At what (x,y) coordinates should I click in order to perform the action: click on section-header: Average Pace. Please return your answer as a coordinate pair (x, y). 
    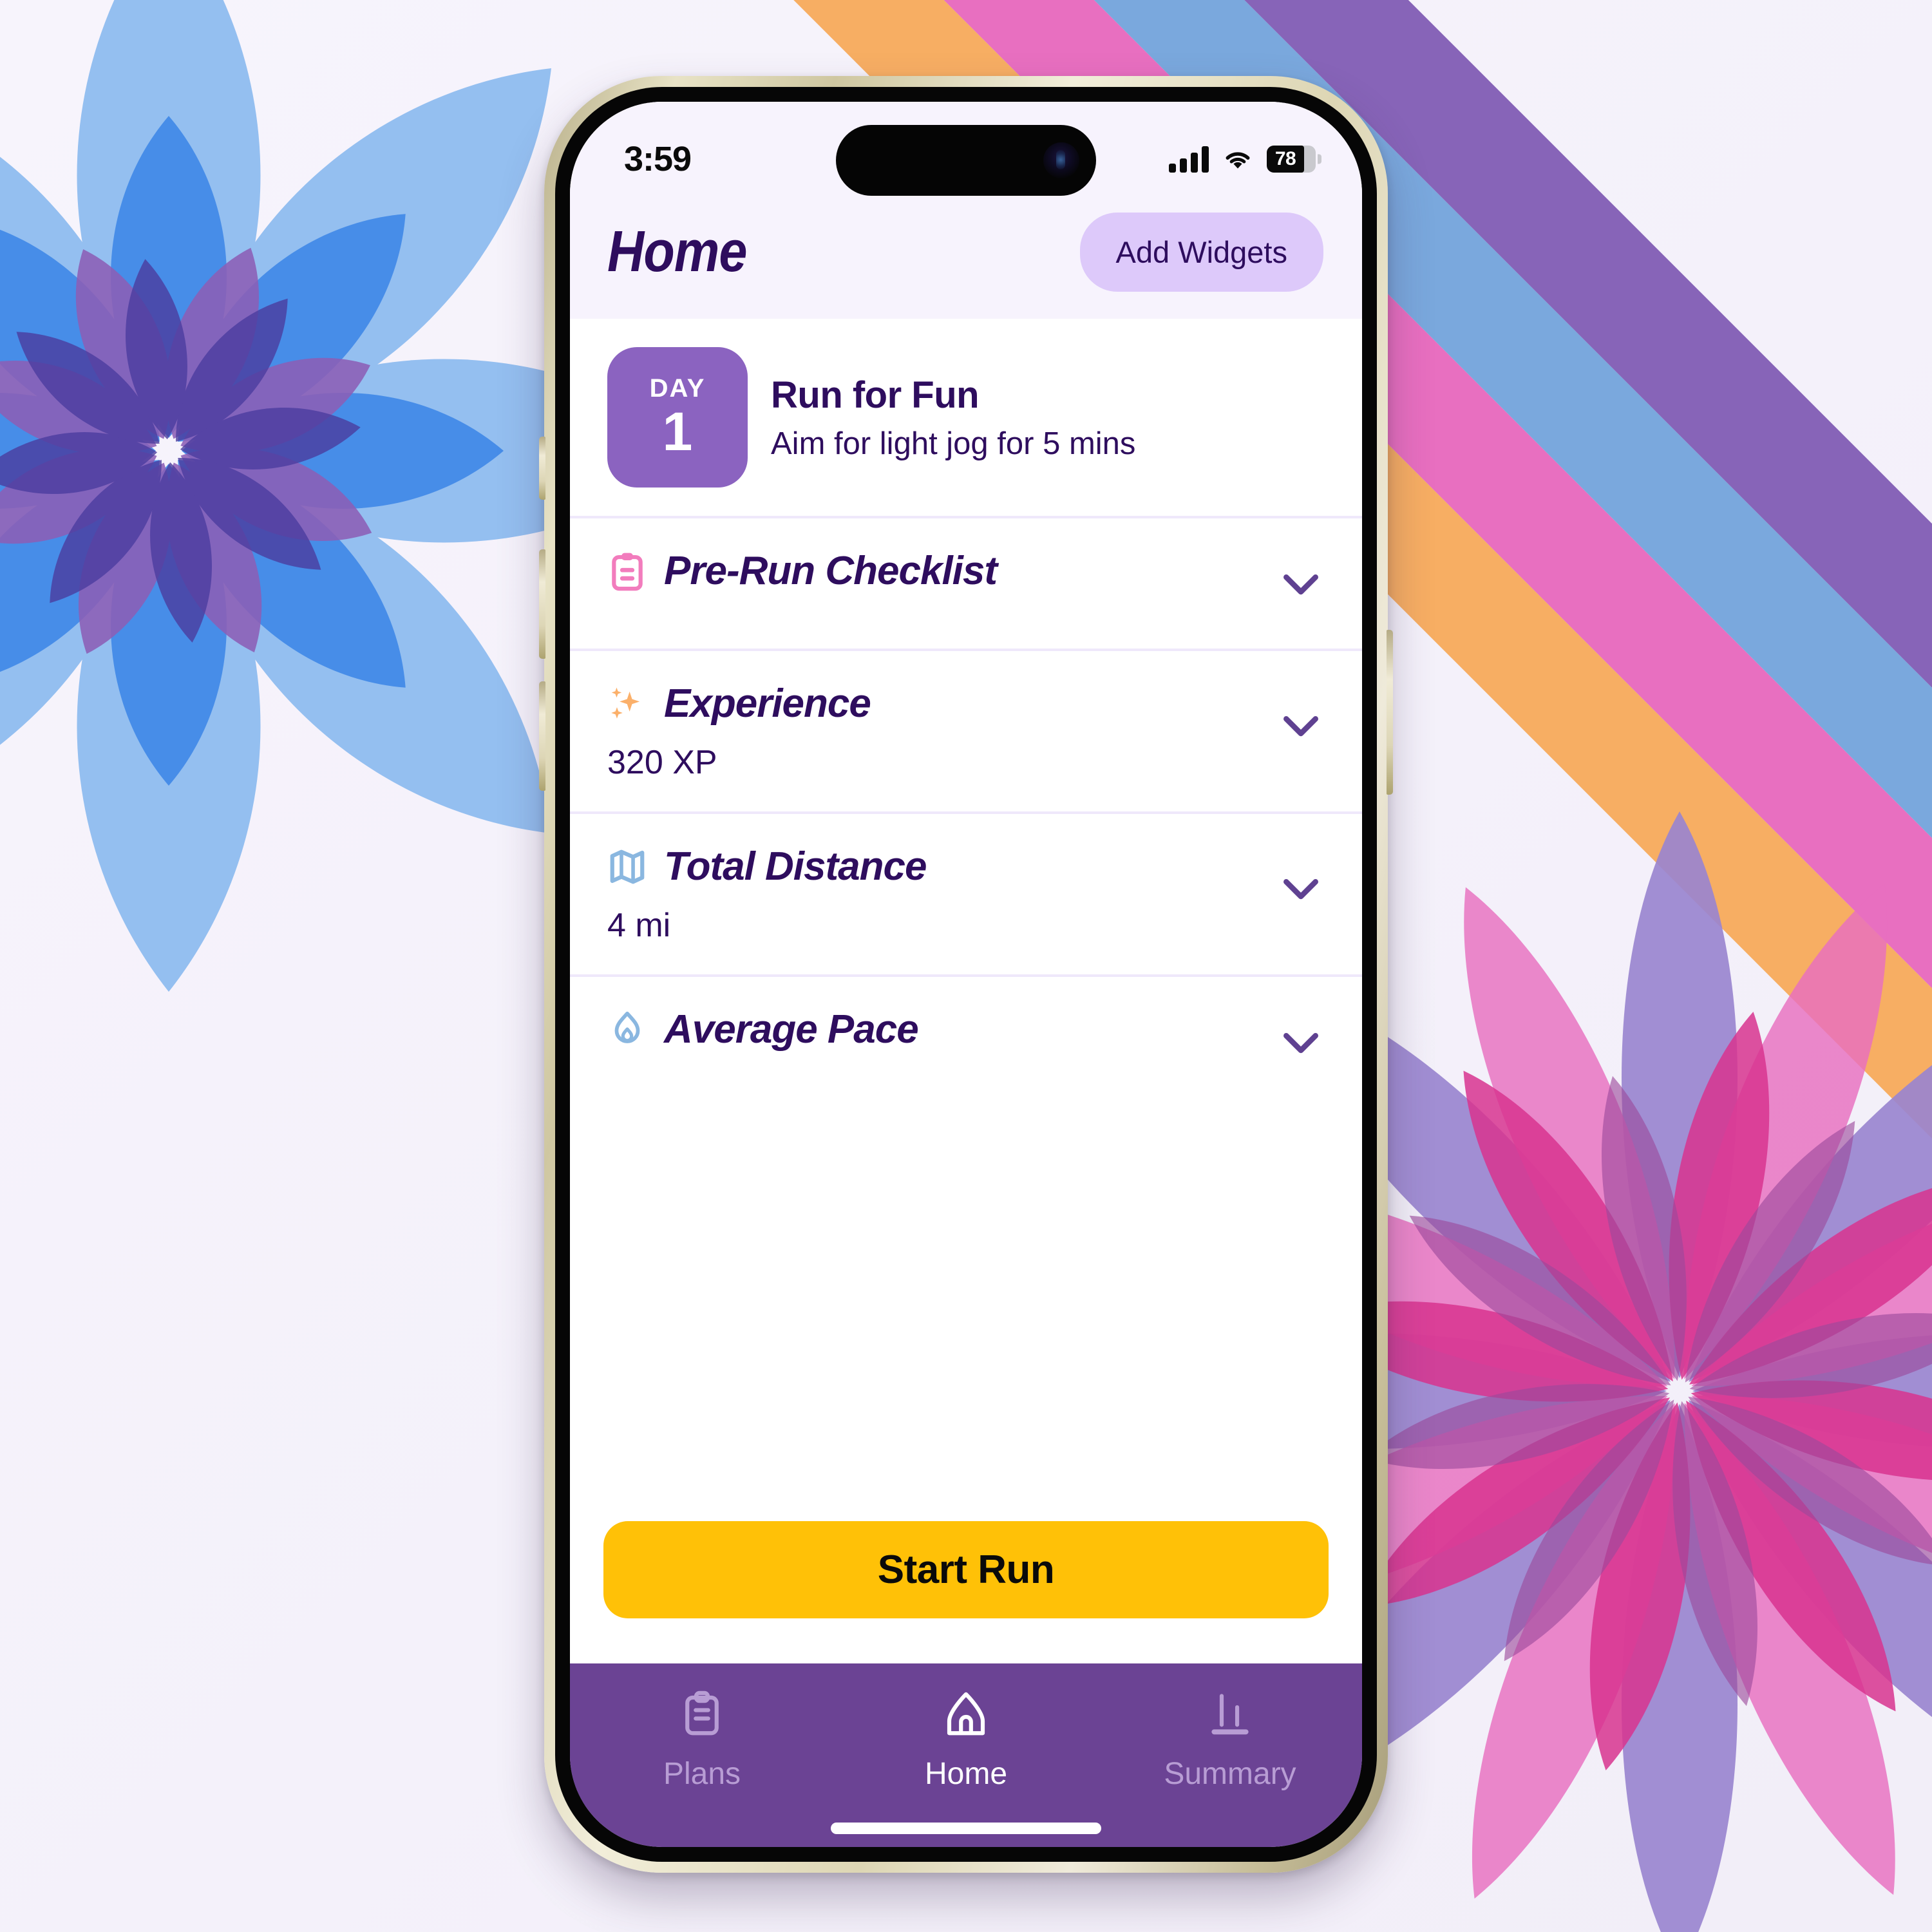
    Looking at the image, I should click on (966, 1029).